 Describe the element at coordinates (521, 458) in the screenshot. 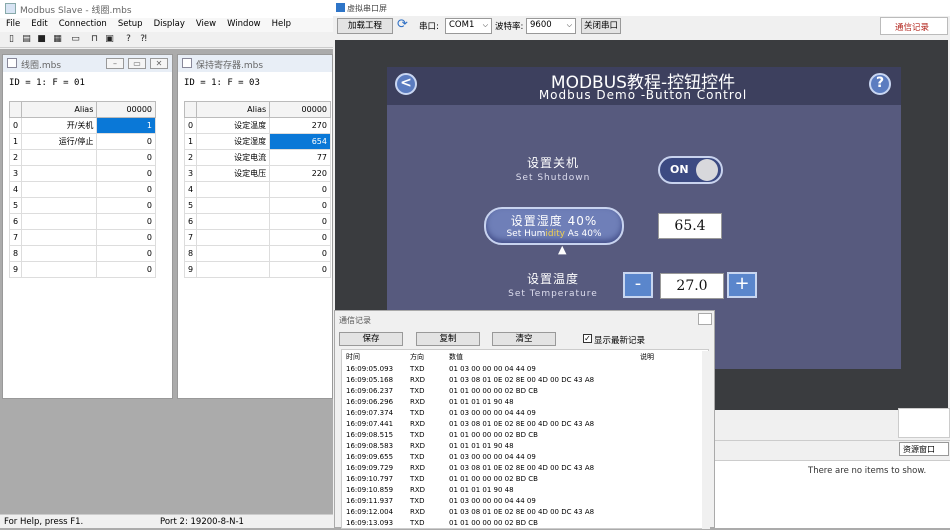

I see `list-item: 16:09:09.655 TXD 01 03 00 00 00 04 44 09` at that location.